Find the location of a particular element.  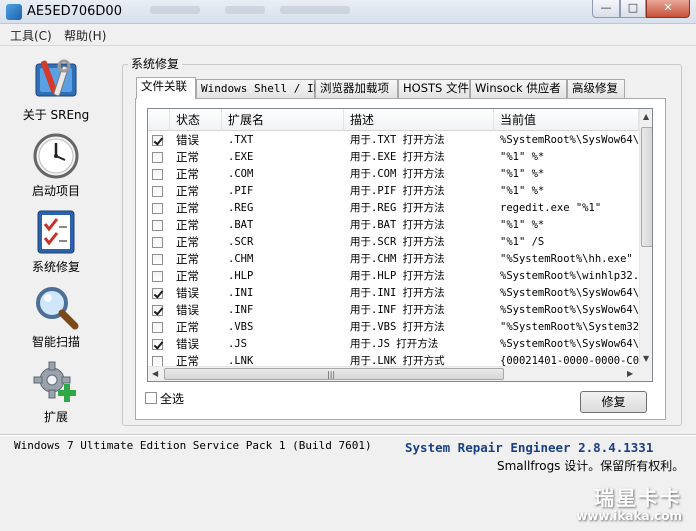

horizontal-scrollbar: ◀ ||| ▶ is located at coordinates (393, 373).